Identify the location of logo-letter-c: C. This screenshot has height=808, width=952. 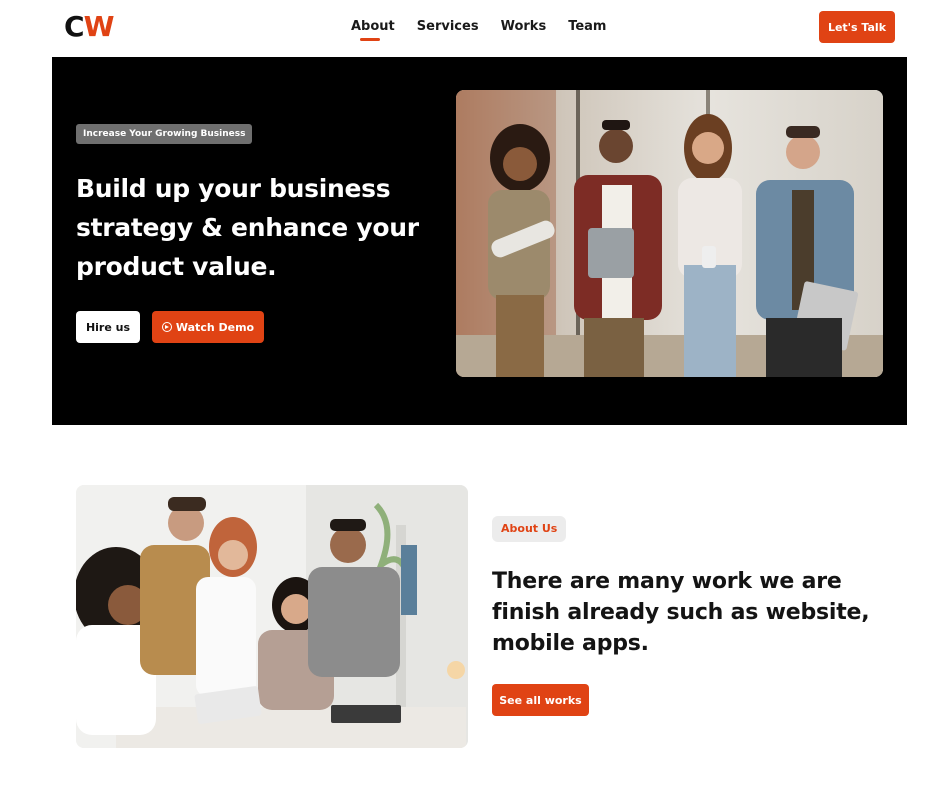
(74, 26).